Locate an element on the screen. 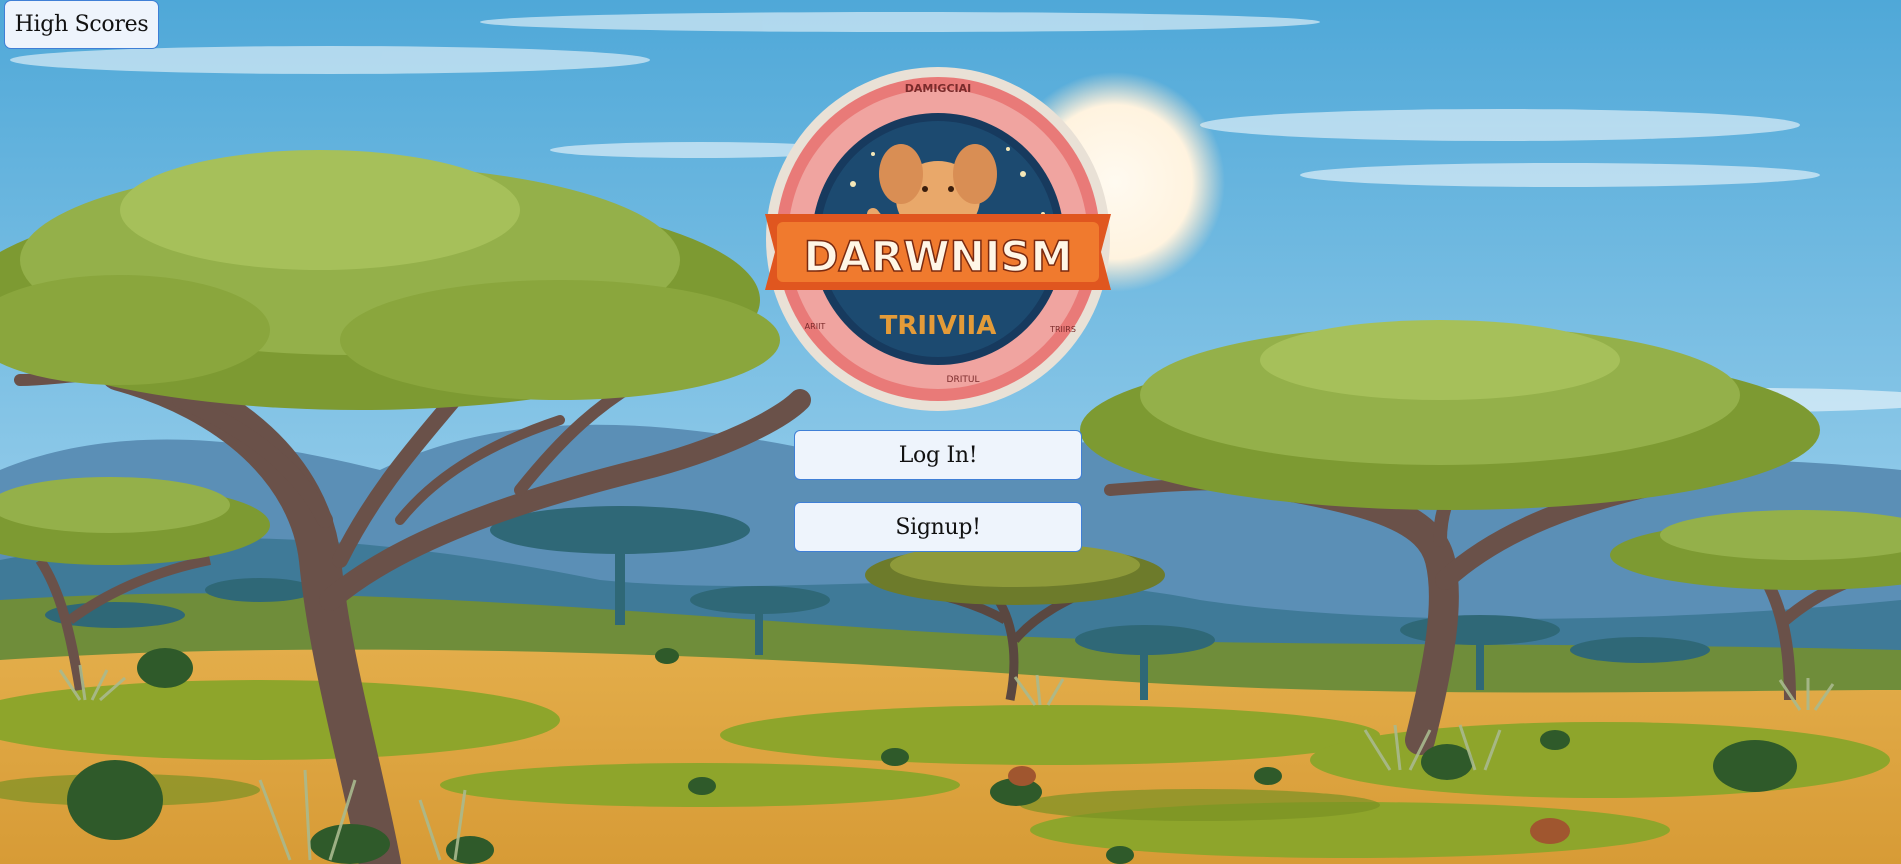 The image size is (1901, 864). logo-top-arc-text: DAMIGCIAI is located at coordinates (938, 88).